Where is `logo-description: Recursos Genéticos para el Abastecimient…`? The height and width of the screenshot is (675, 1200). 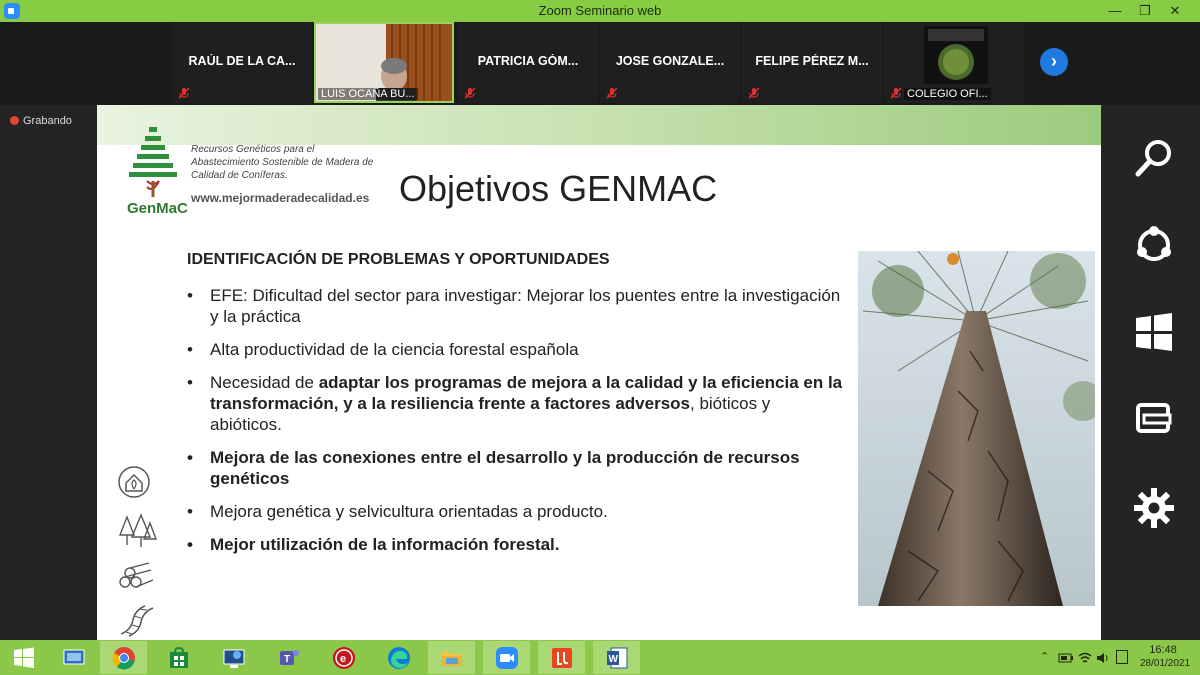 logo-description: Recursos Genéticos para el Abastecimient… is located at coordinates (291, 162).